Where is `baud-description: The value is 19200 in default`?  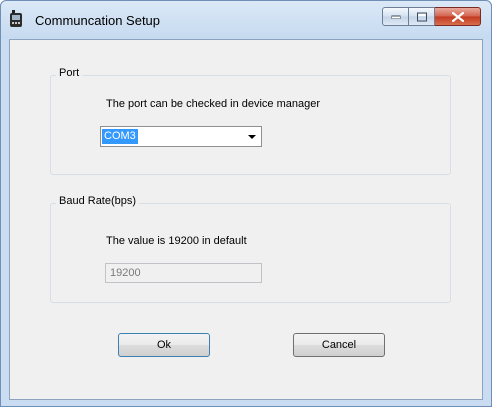
baud-description: The value is 19200 in default is located at coordinates (176, 241).